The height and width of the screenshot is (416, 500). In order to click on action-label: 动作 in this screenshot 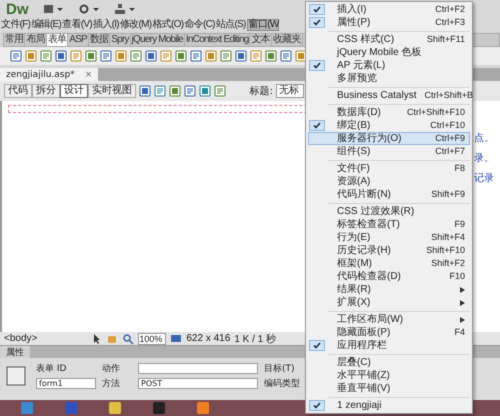, I will do `click(111, 368)`.